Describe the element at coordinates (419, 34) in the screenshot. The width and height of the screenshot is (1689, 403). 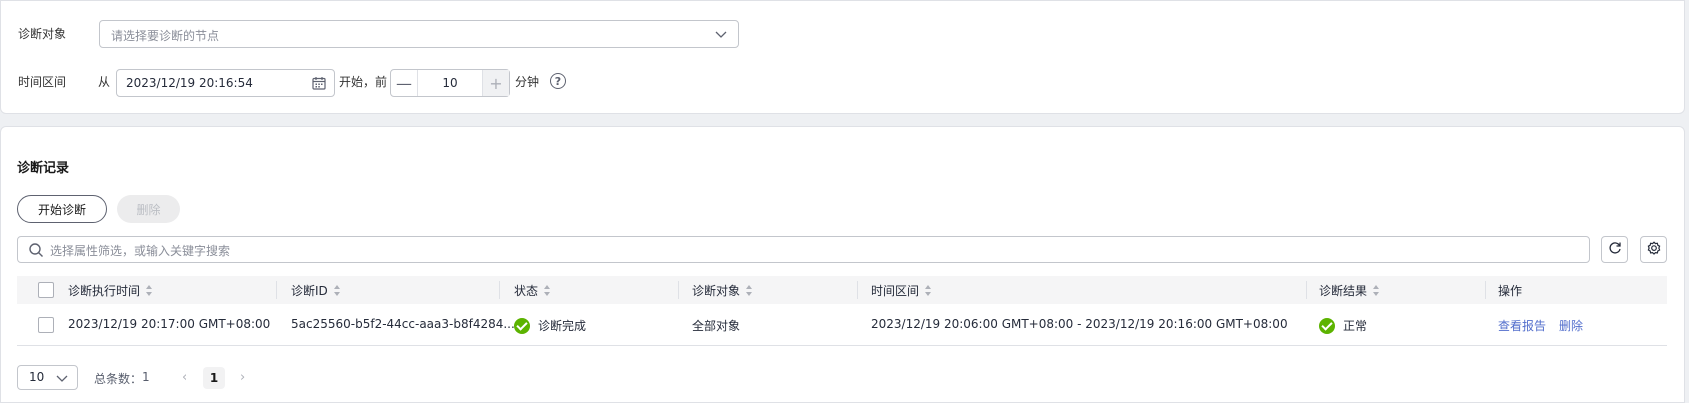
I see `target-node-select: 请选择要诊断的节点` at that location.